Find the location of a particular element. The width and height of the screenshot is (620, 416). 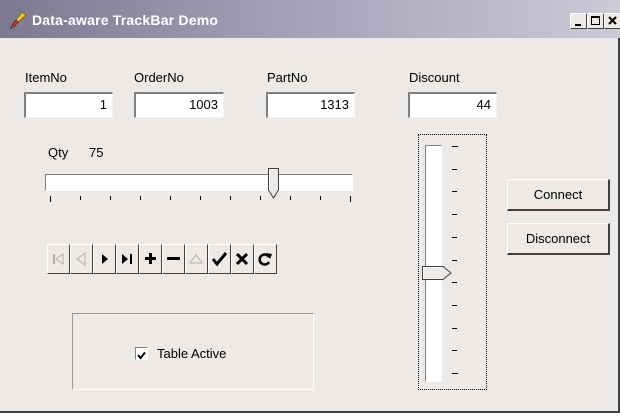

partno-label: PartNo is located at coordinates (287, 77).